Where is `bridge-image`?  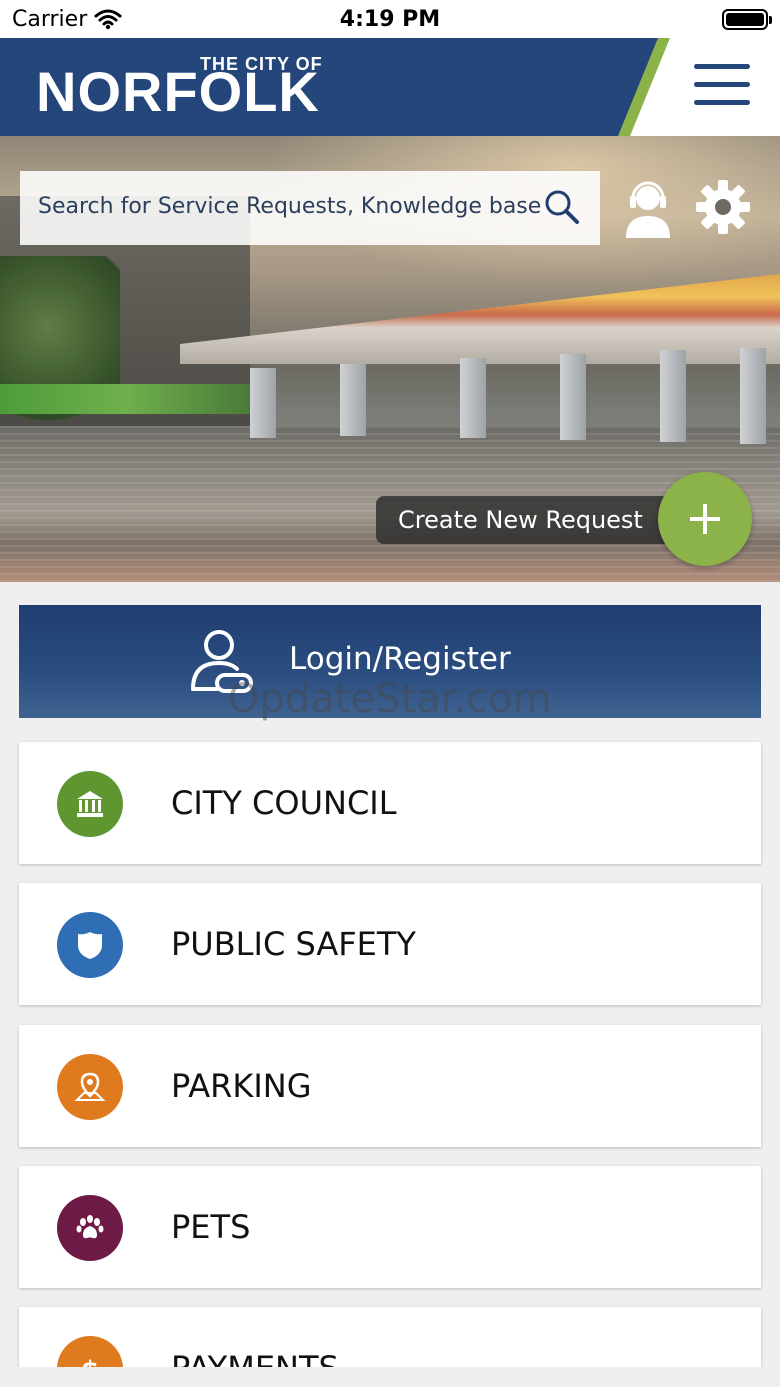
bridge-image is located at coordinates (480, 319).